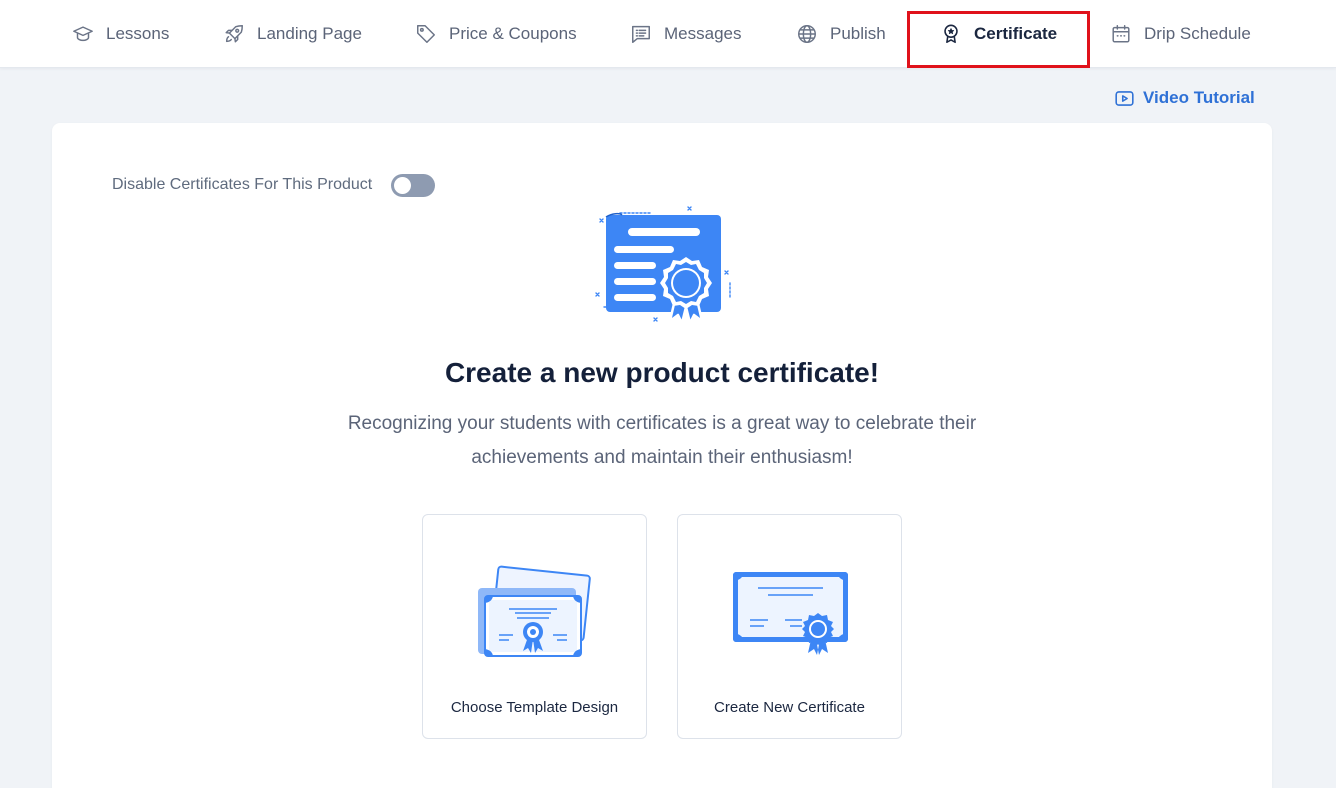 The image size is (1336, 788). I want to click on page-heading: Create a new product certificate!, so click(662, 372).